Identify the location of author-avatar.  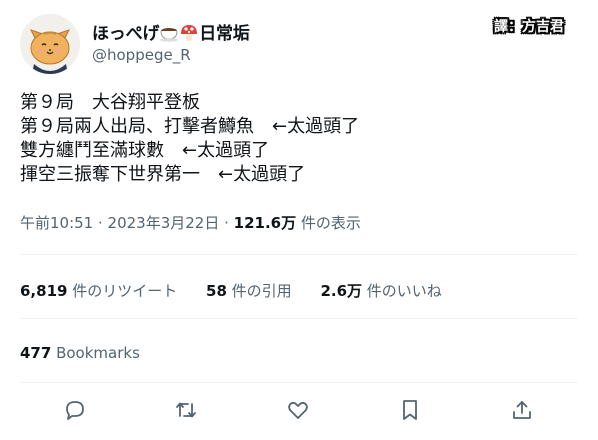
(50, 44).